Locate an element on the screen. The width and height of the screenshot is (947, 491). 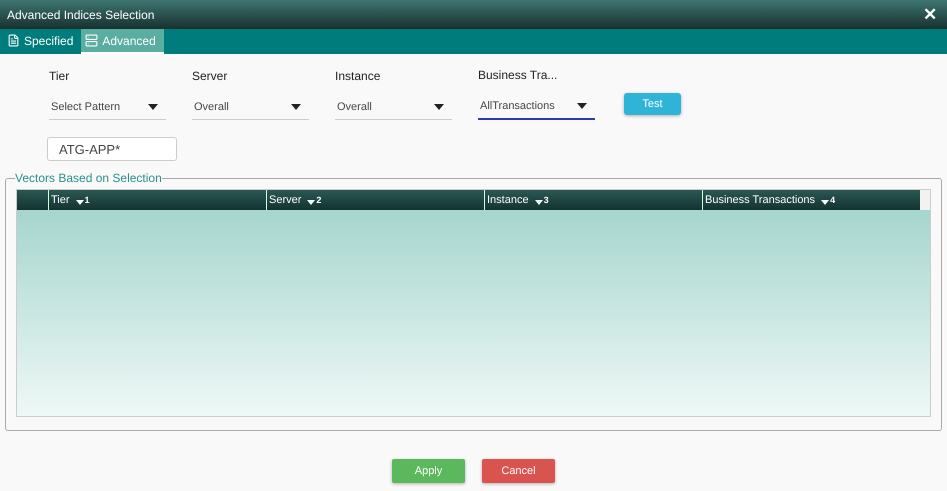
dropdown: Select Pattern is located at coordinates (107, 107).